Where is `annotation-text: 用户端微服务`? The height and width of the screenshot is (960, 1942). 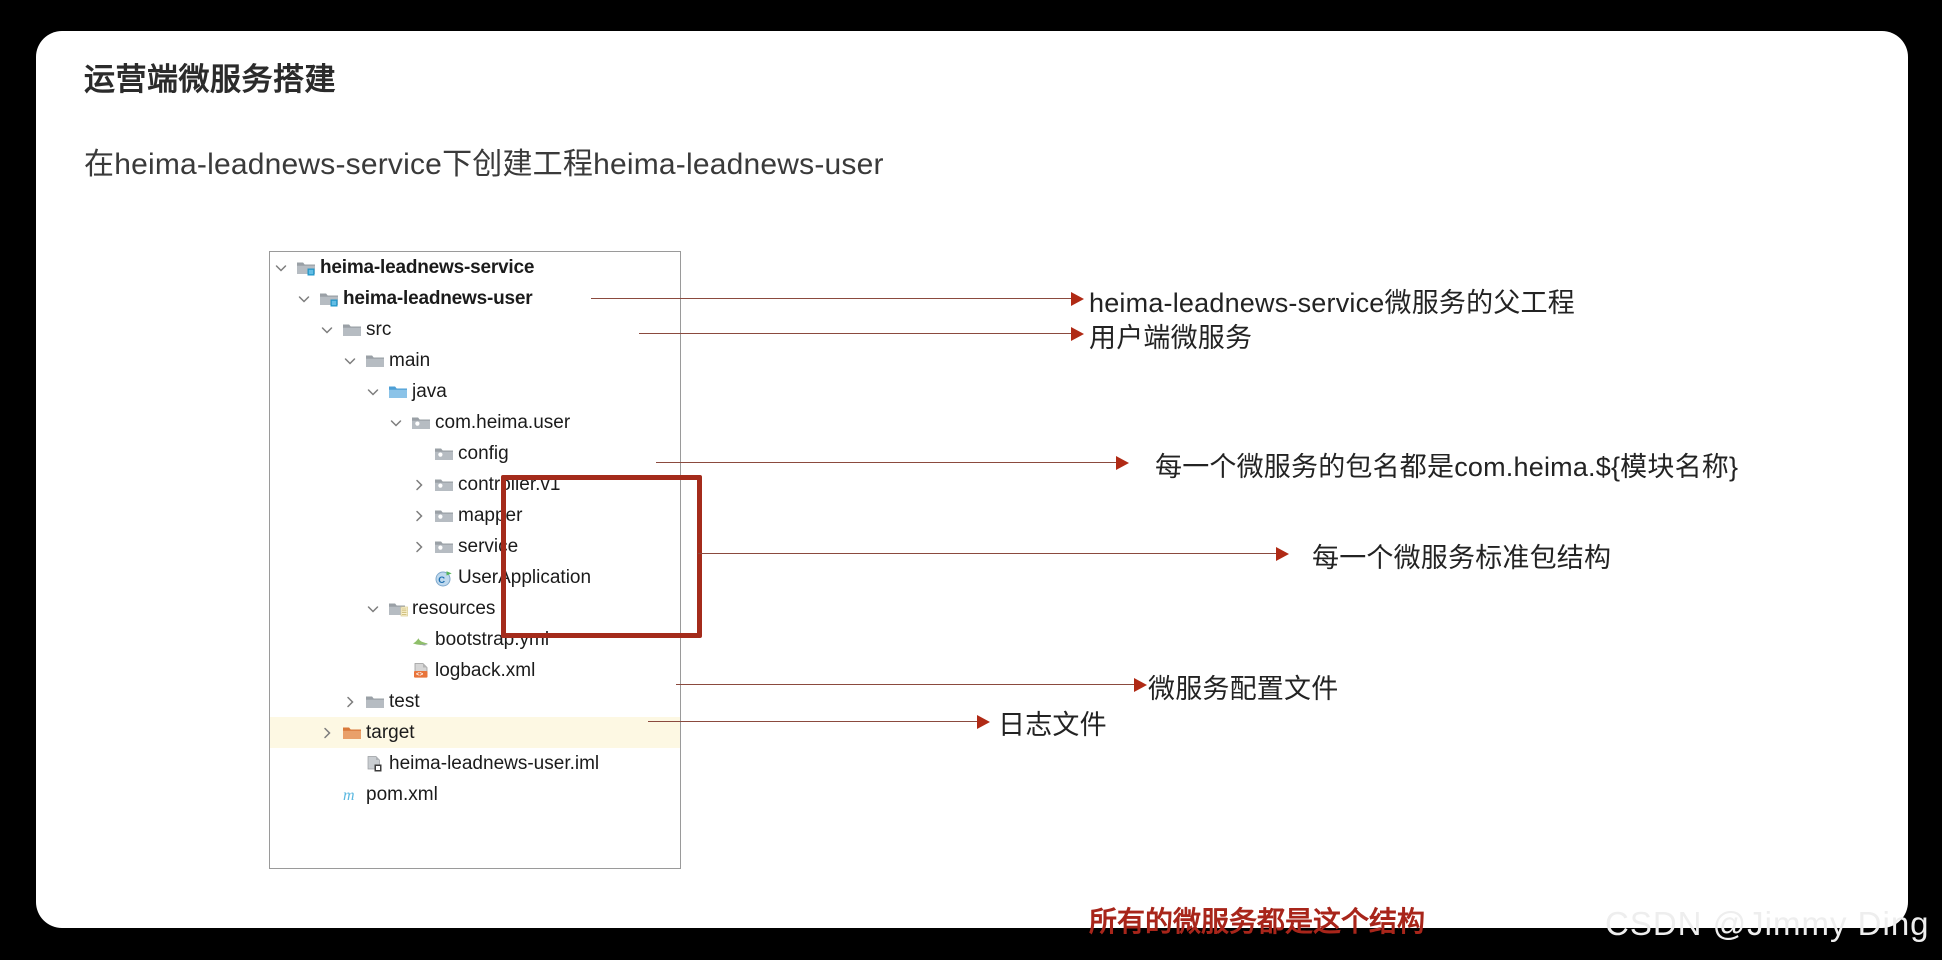
annotation-text: 用户端微服务 is located at coordinates (1171, 338).